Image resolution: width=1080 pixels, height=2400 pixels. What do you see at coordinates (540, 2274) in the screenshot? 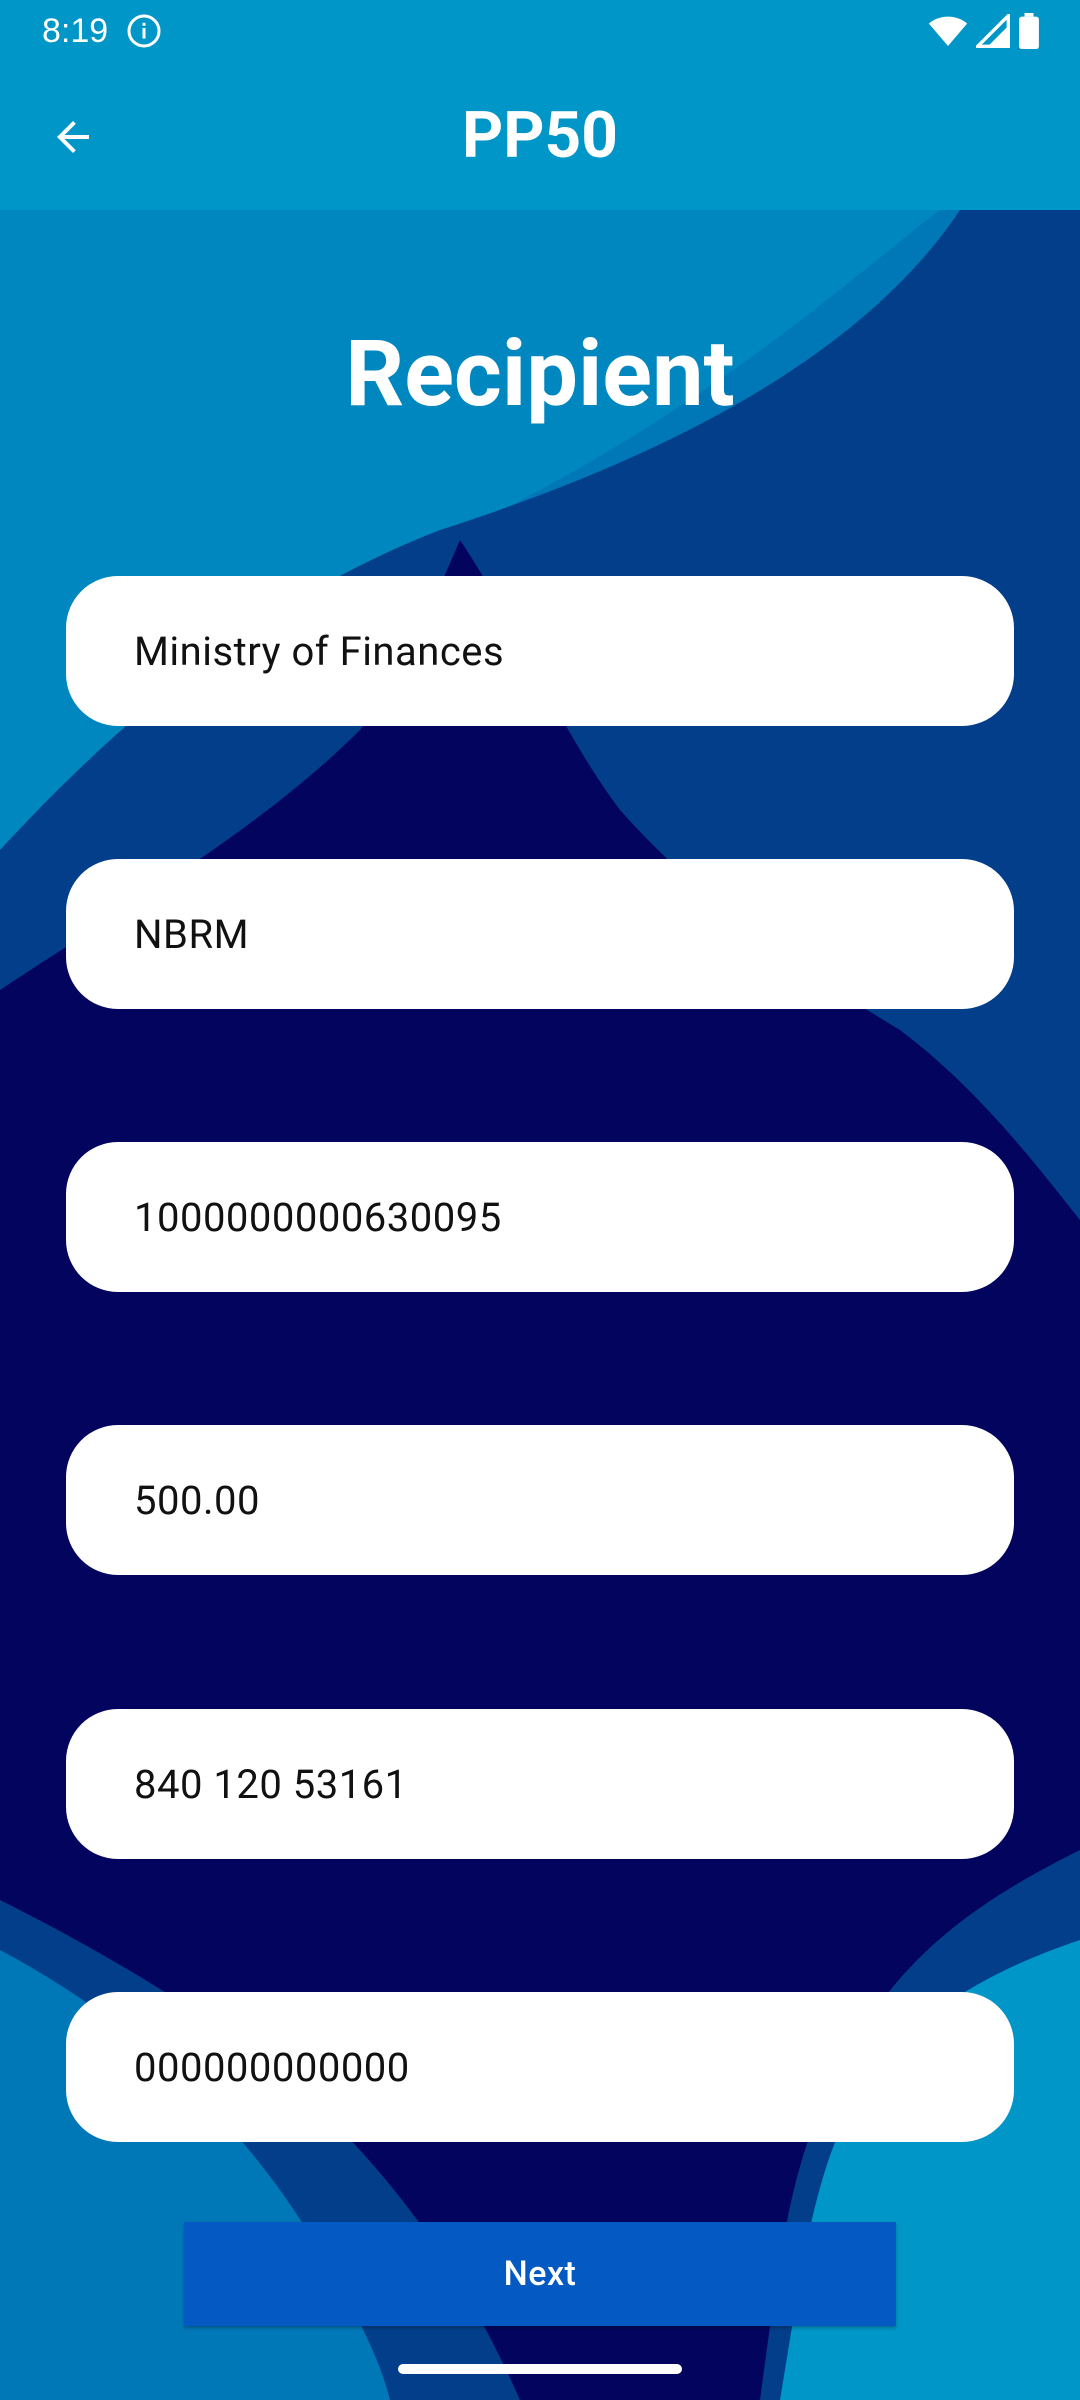
I see `next-button: Next` at bounding box center [540, 2274].